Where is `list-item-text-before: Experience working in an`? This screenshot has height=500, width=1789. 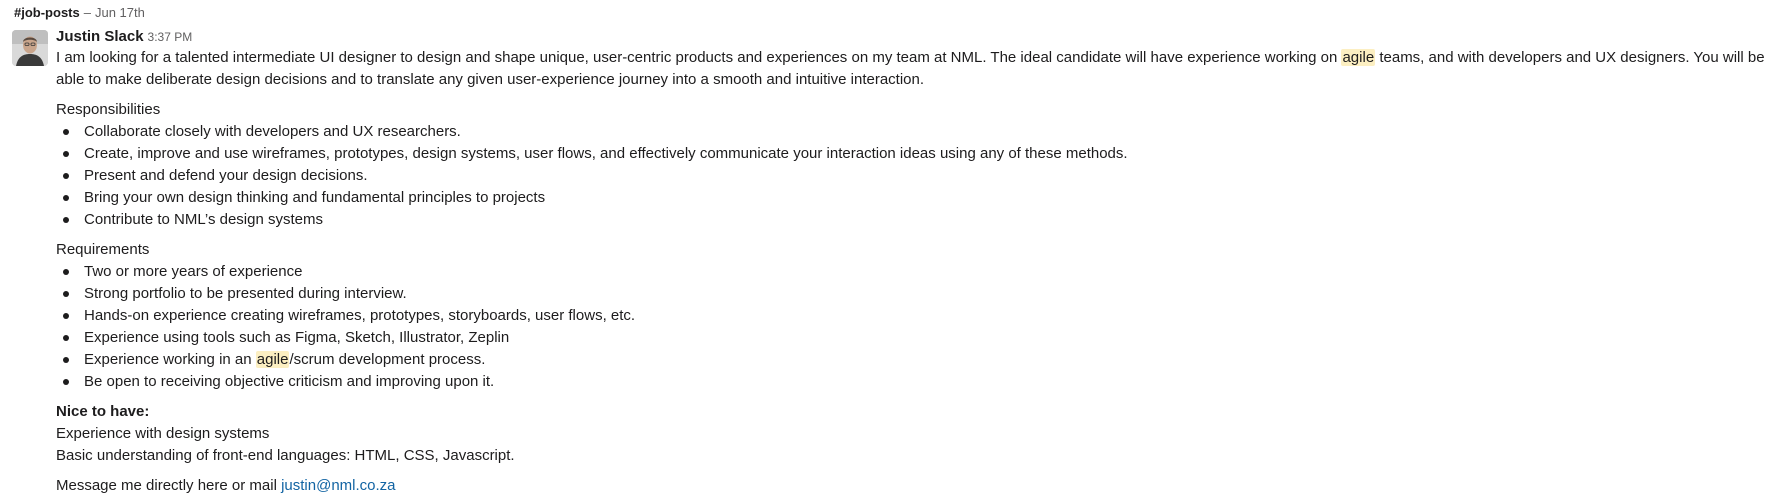 list-item-text-before: Experience working in an is located at coordinates (170, 359).